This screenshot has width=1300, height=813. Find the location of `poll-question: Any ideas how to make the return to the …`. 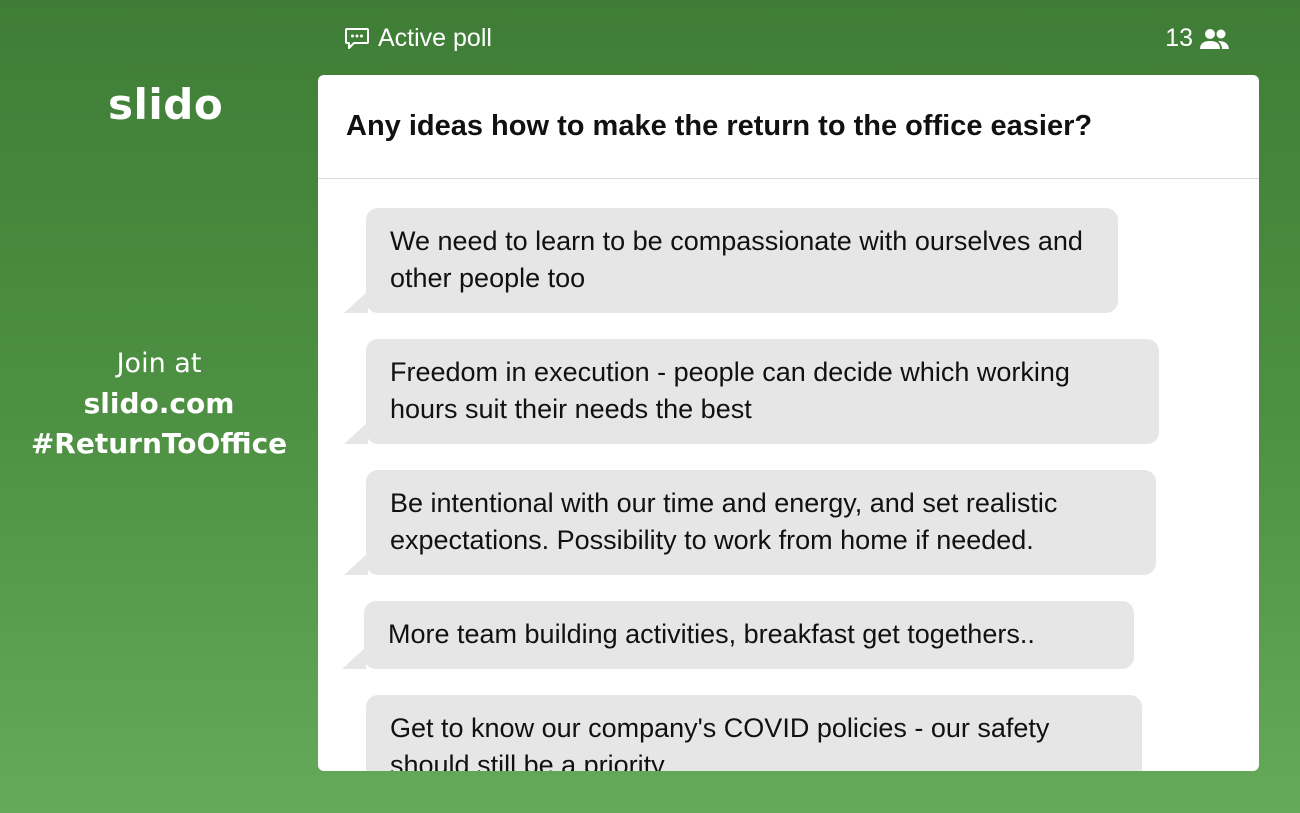

poll-question: Any ideas how to make the return to the … is located at coordinates (788, 127).